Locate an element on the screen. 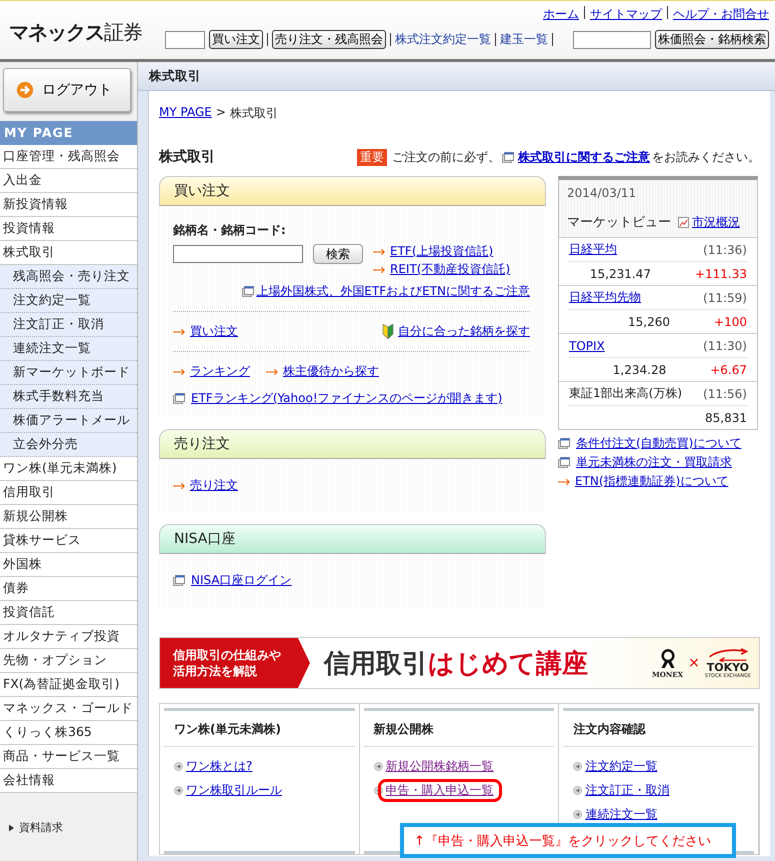  breadcrumb-link: MY PAGE is located at coordinates (185, 113).